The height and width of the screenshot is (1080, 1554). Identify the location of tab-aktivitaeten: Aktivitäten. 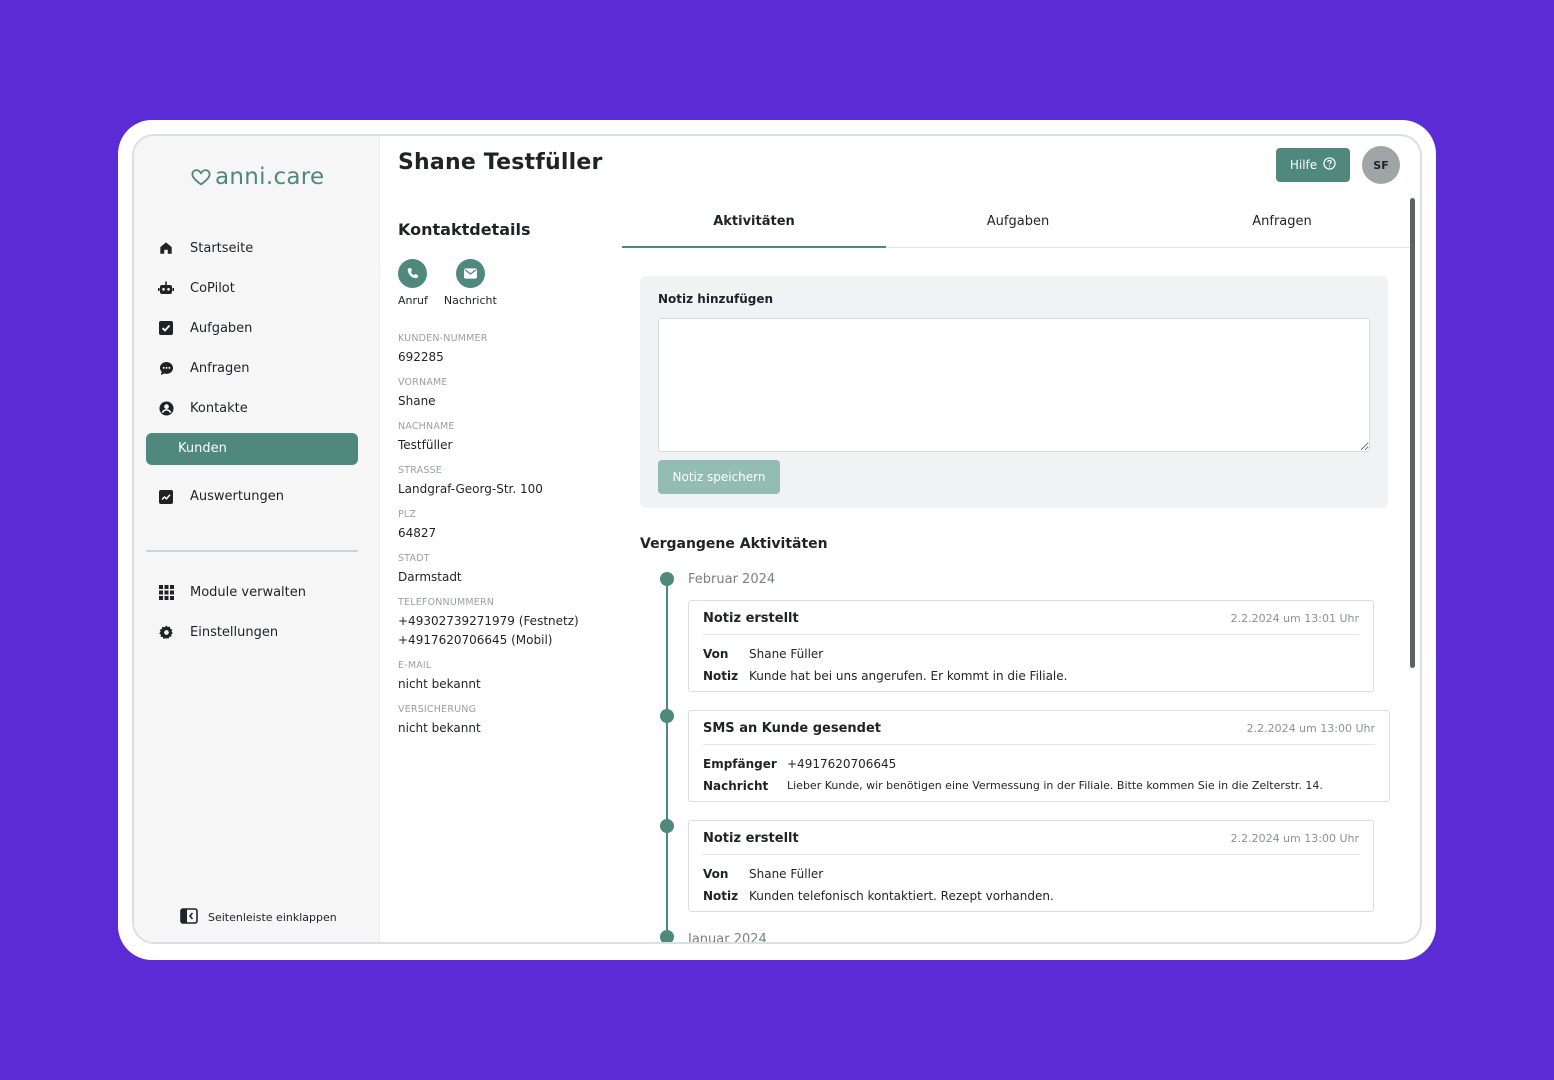
(754, 226).